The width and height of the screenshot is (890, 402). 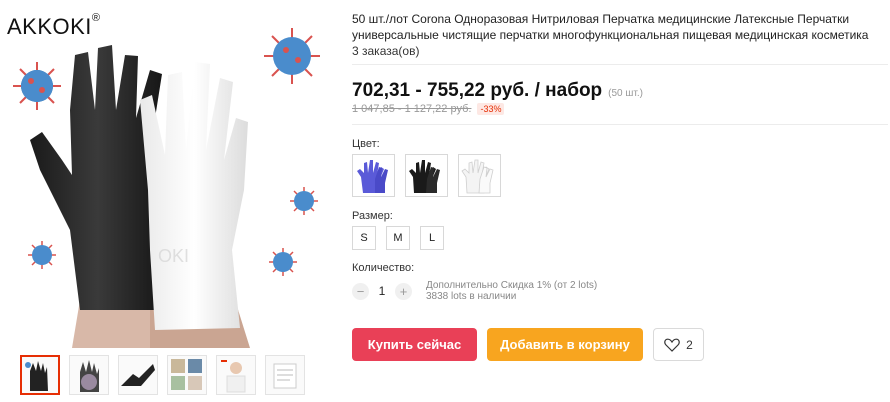 I want to click on quantity-value: 1, so click(x=382, y=291).